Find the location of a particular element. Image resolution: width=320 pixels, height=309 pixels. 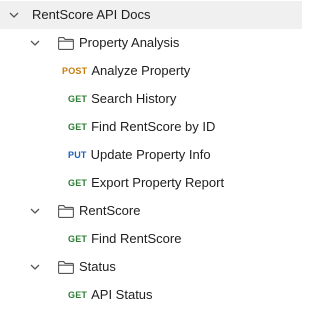

folder-property-analysis: Property Analysis is located at coordinates (151, 43).